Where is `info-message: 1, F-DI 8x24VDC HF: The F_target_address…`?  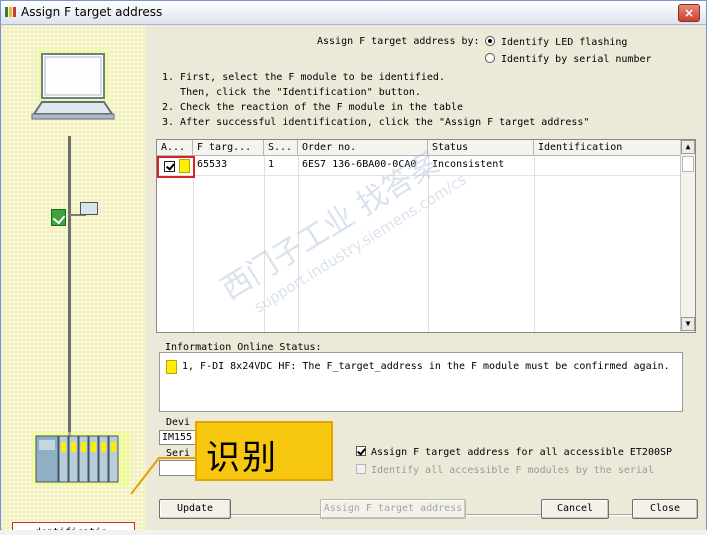
info-message: 1, F-DI 8x24VDC HF: The F_target_address… is located at coordinates (426, 366).